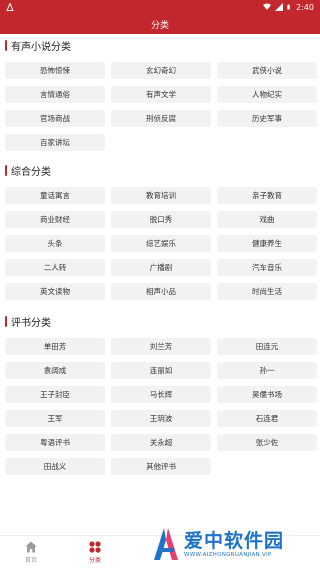 The height and width of the screenshot is (568, 320). I want to click on category-chip: 刑侦反腐, so click(161, 118).